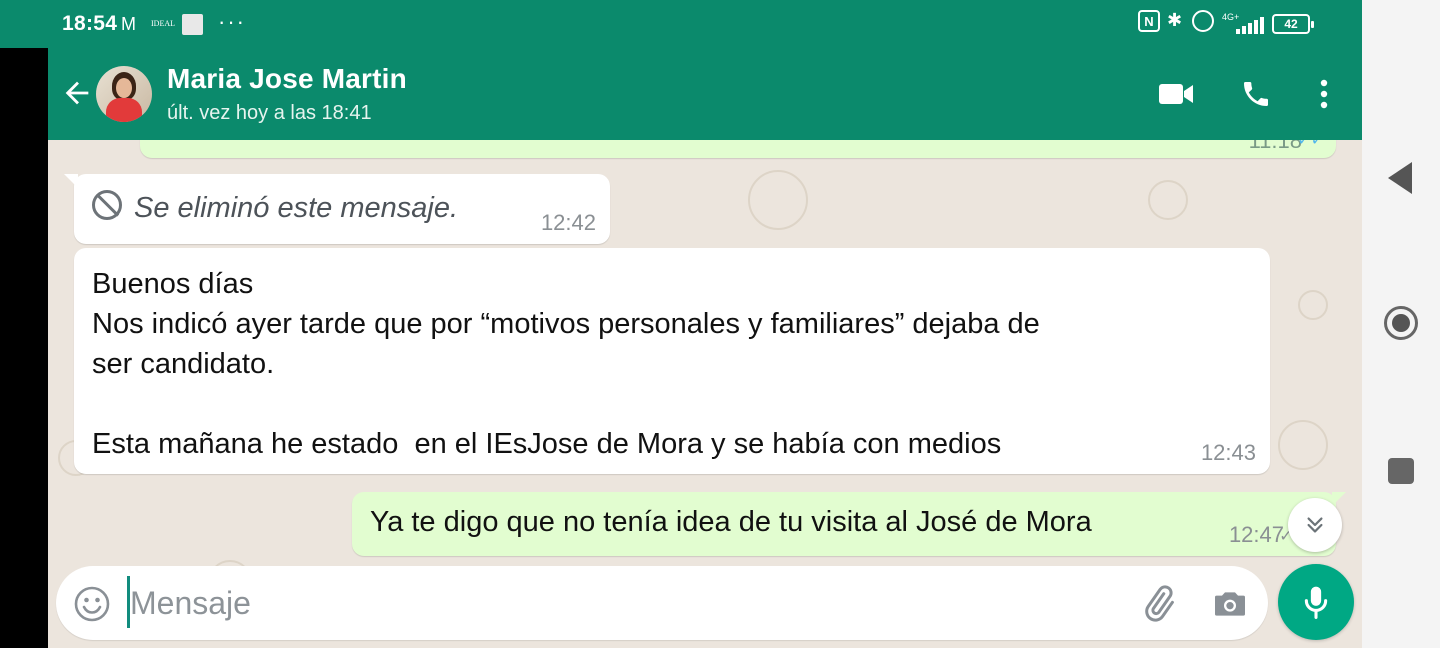  What do you see at coordinates (163, 23) in the screenshot?
I see `ideal-notification-icon: IDEAL` at bounding box center [163, 23].